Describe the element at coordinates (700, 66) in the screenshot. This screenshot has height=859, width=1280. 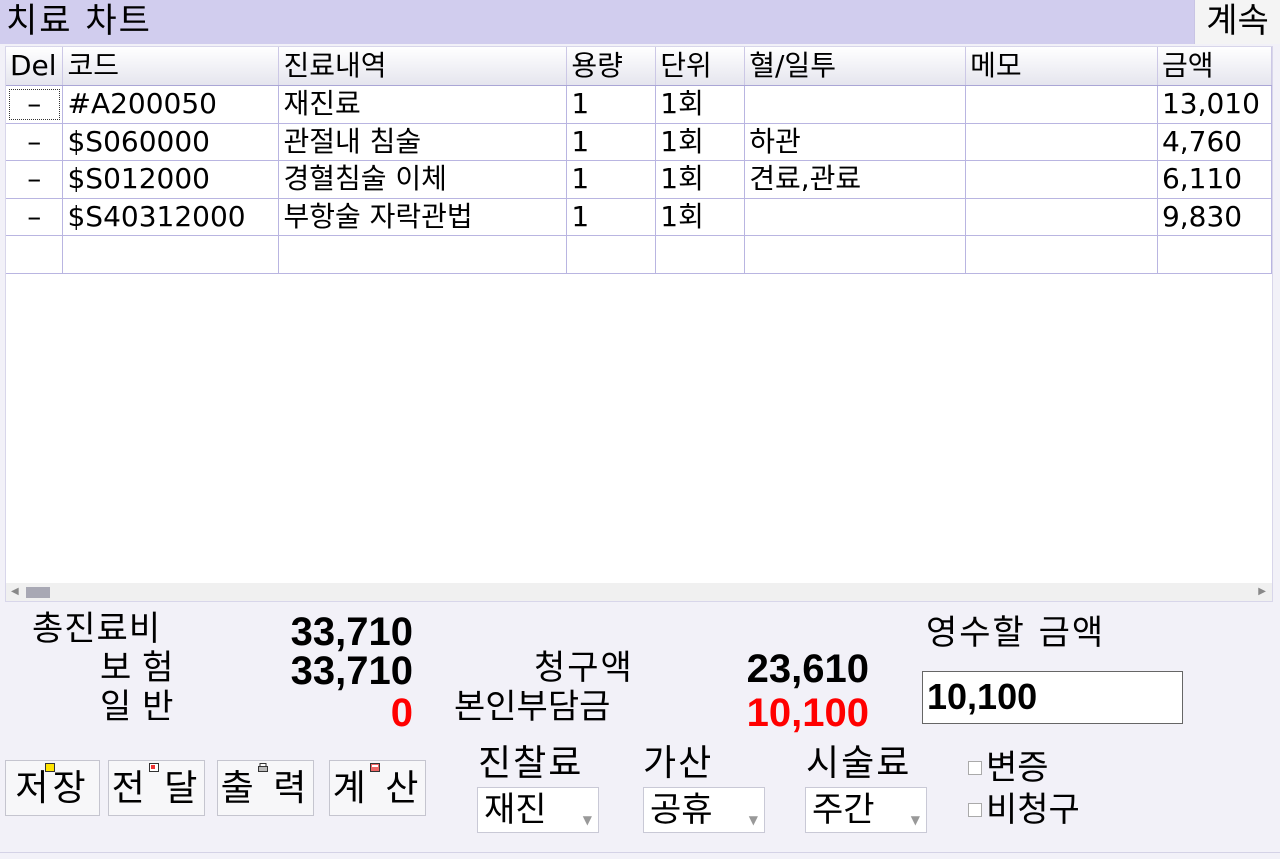
I see `column-header-unit: 단위` at that location.